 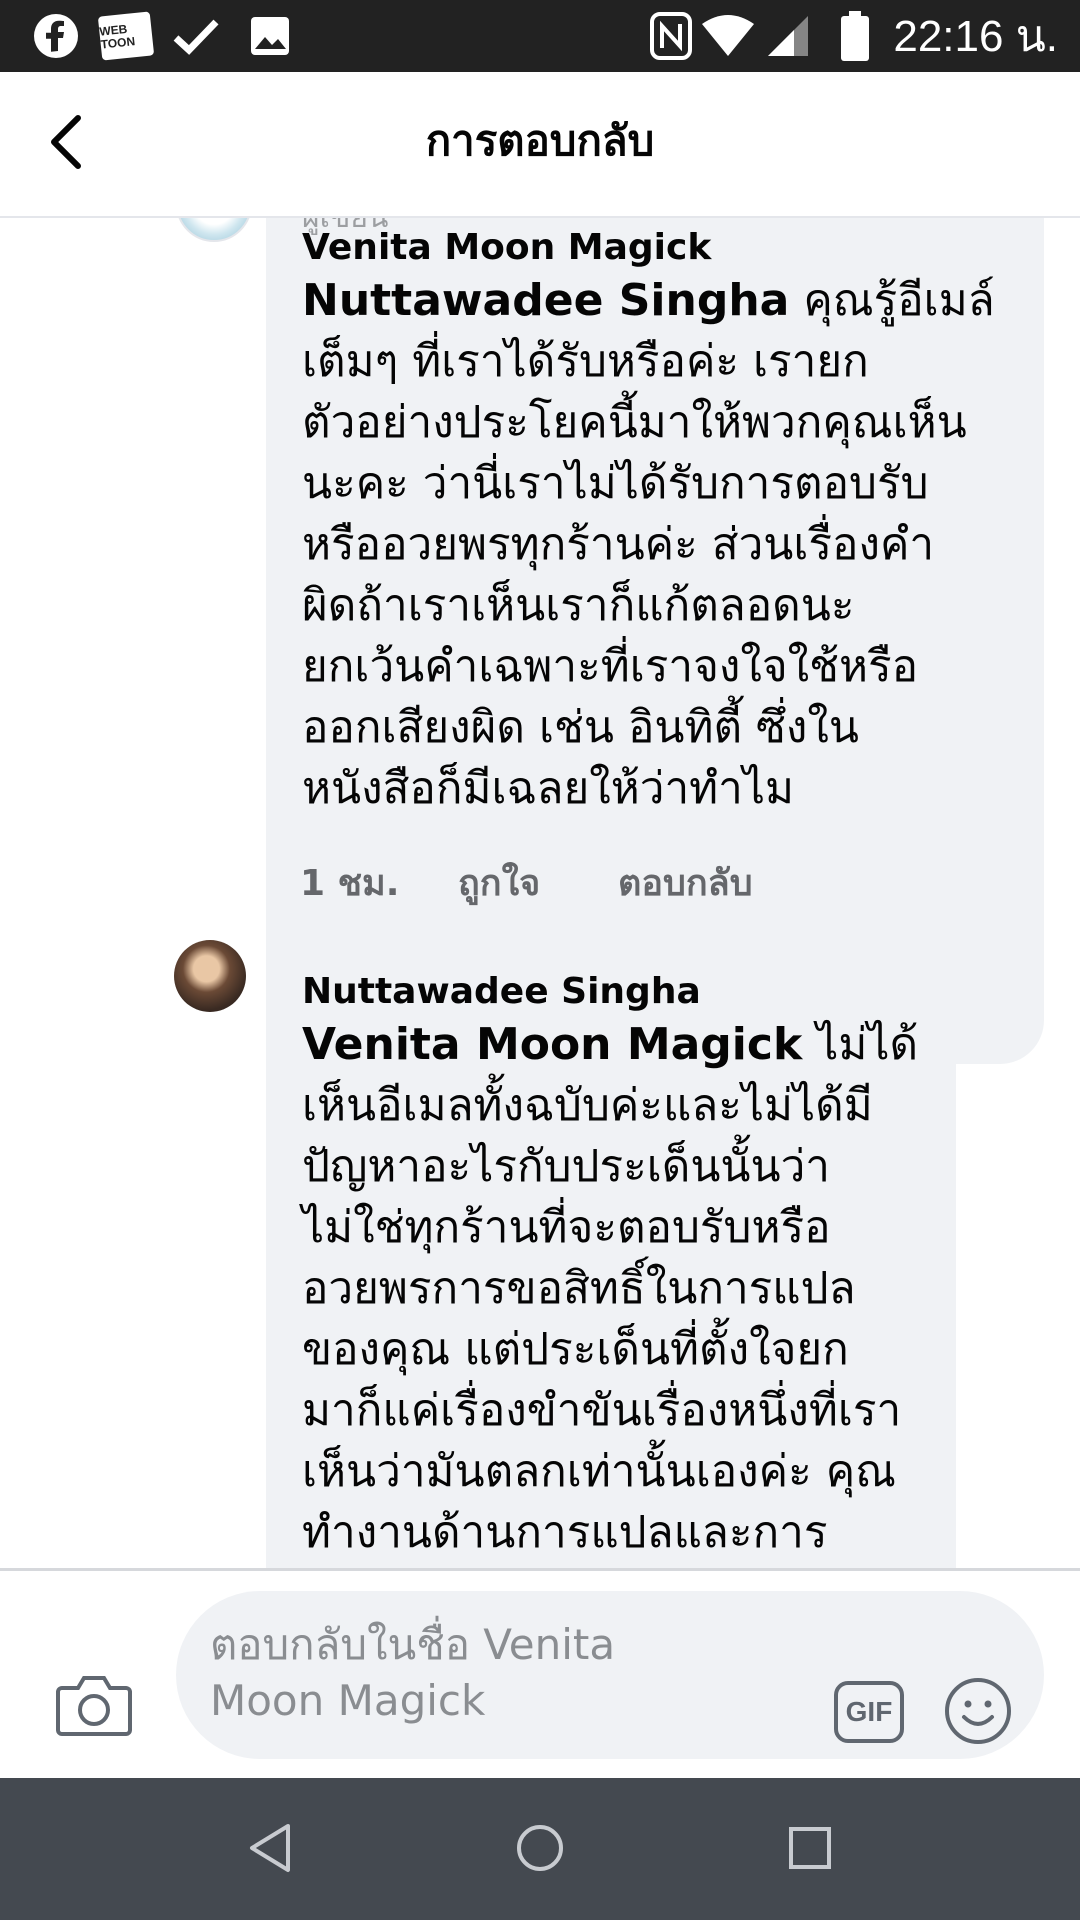 I want to click on placeholder-line: Moon Magick, so click(x=348, y=1700).